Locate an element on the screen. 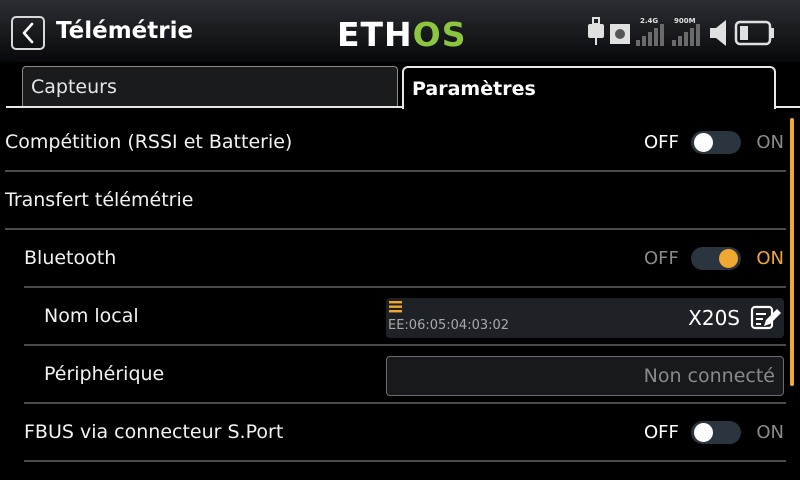 The width and height of the screenshot is (800, 480). bluetooth-on-label: ON is located at coordinates (770, 258).